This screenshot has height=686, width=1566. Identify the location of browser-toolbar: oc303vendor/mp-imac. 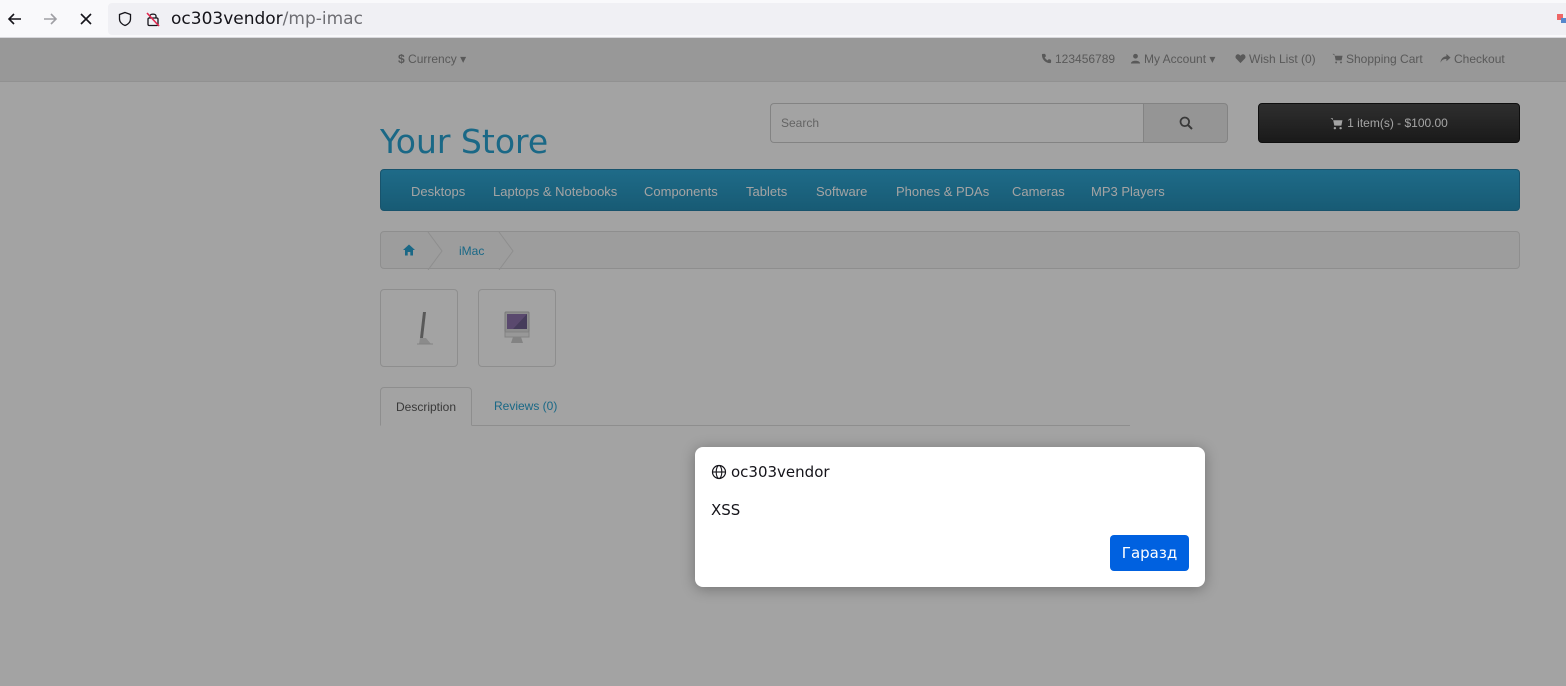
(783, 19).